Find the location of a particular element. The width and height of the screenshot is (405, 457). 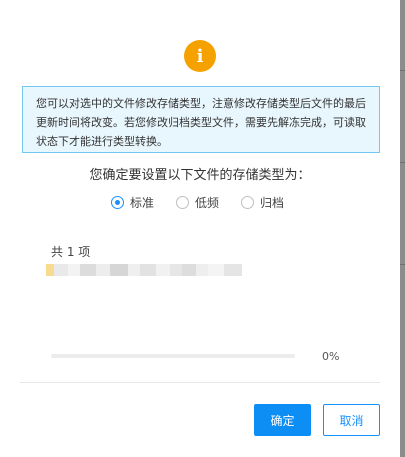

item-count: 共 1 项 is located at coordinates (71, 252).